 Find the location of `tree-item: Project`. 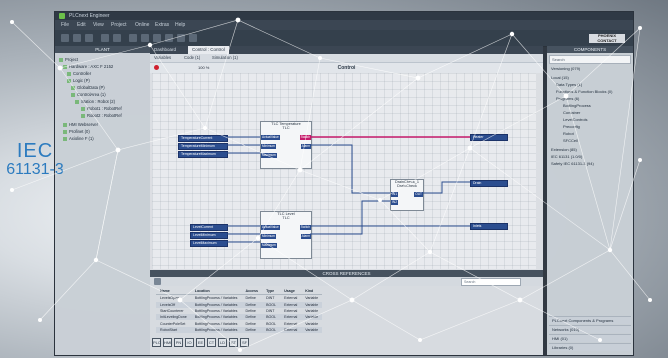

tree-item: Project is located at coordinates (68, 59).